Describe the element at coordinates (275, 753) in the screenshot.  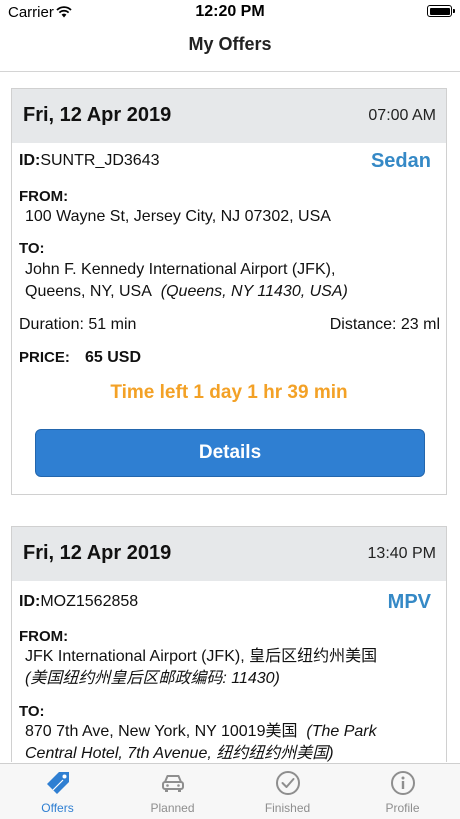
I see `to-address-extra-c: 纽约纽约州美国)` at that location.